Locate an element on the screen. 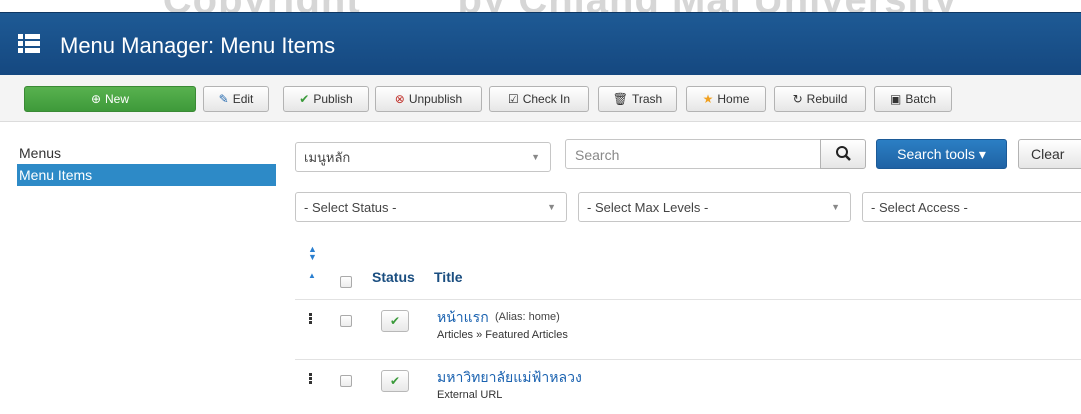  sidebar-item-menus: Menus is located at coordinates (146, 153).